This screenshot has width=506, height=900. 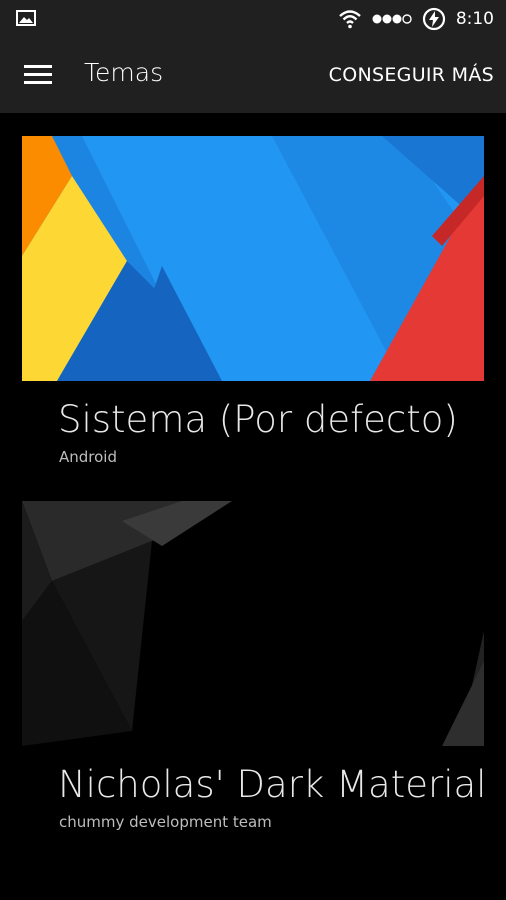 I want to click on app-bar: Temas CONSEGUIR MÁS, so click(x=253, y=75).